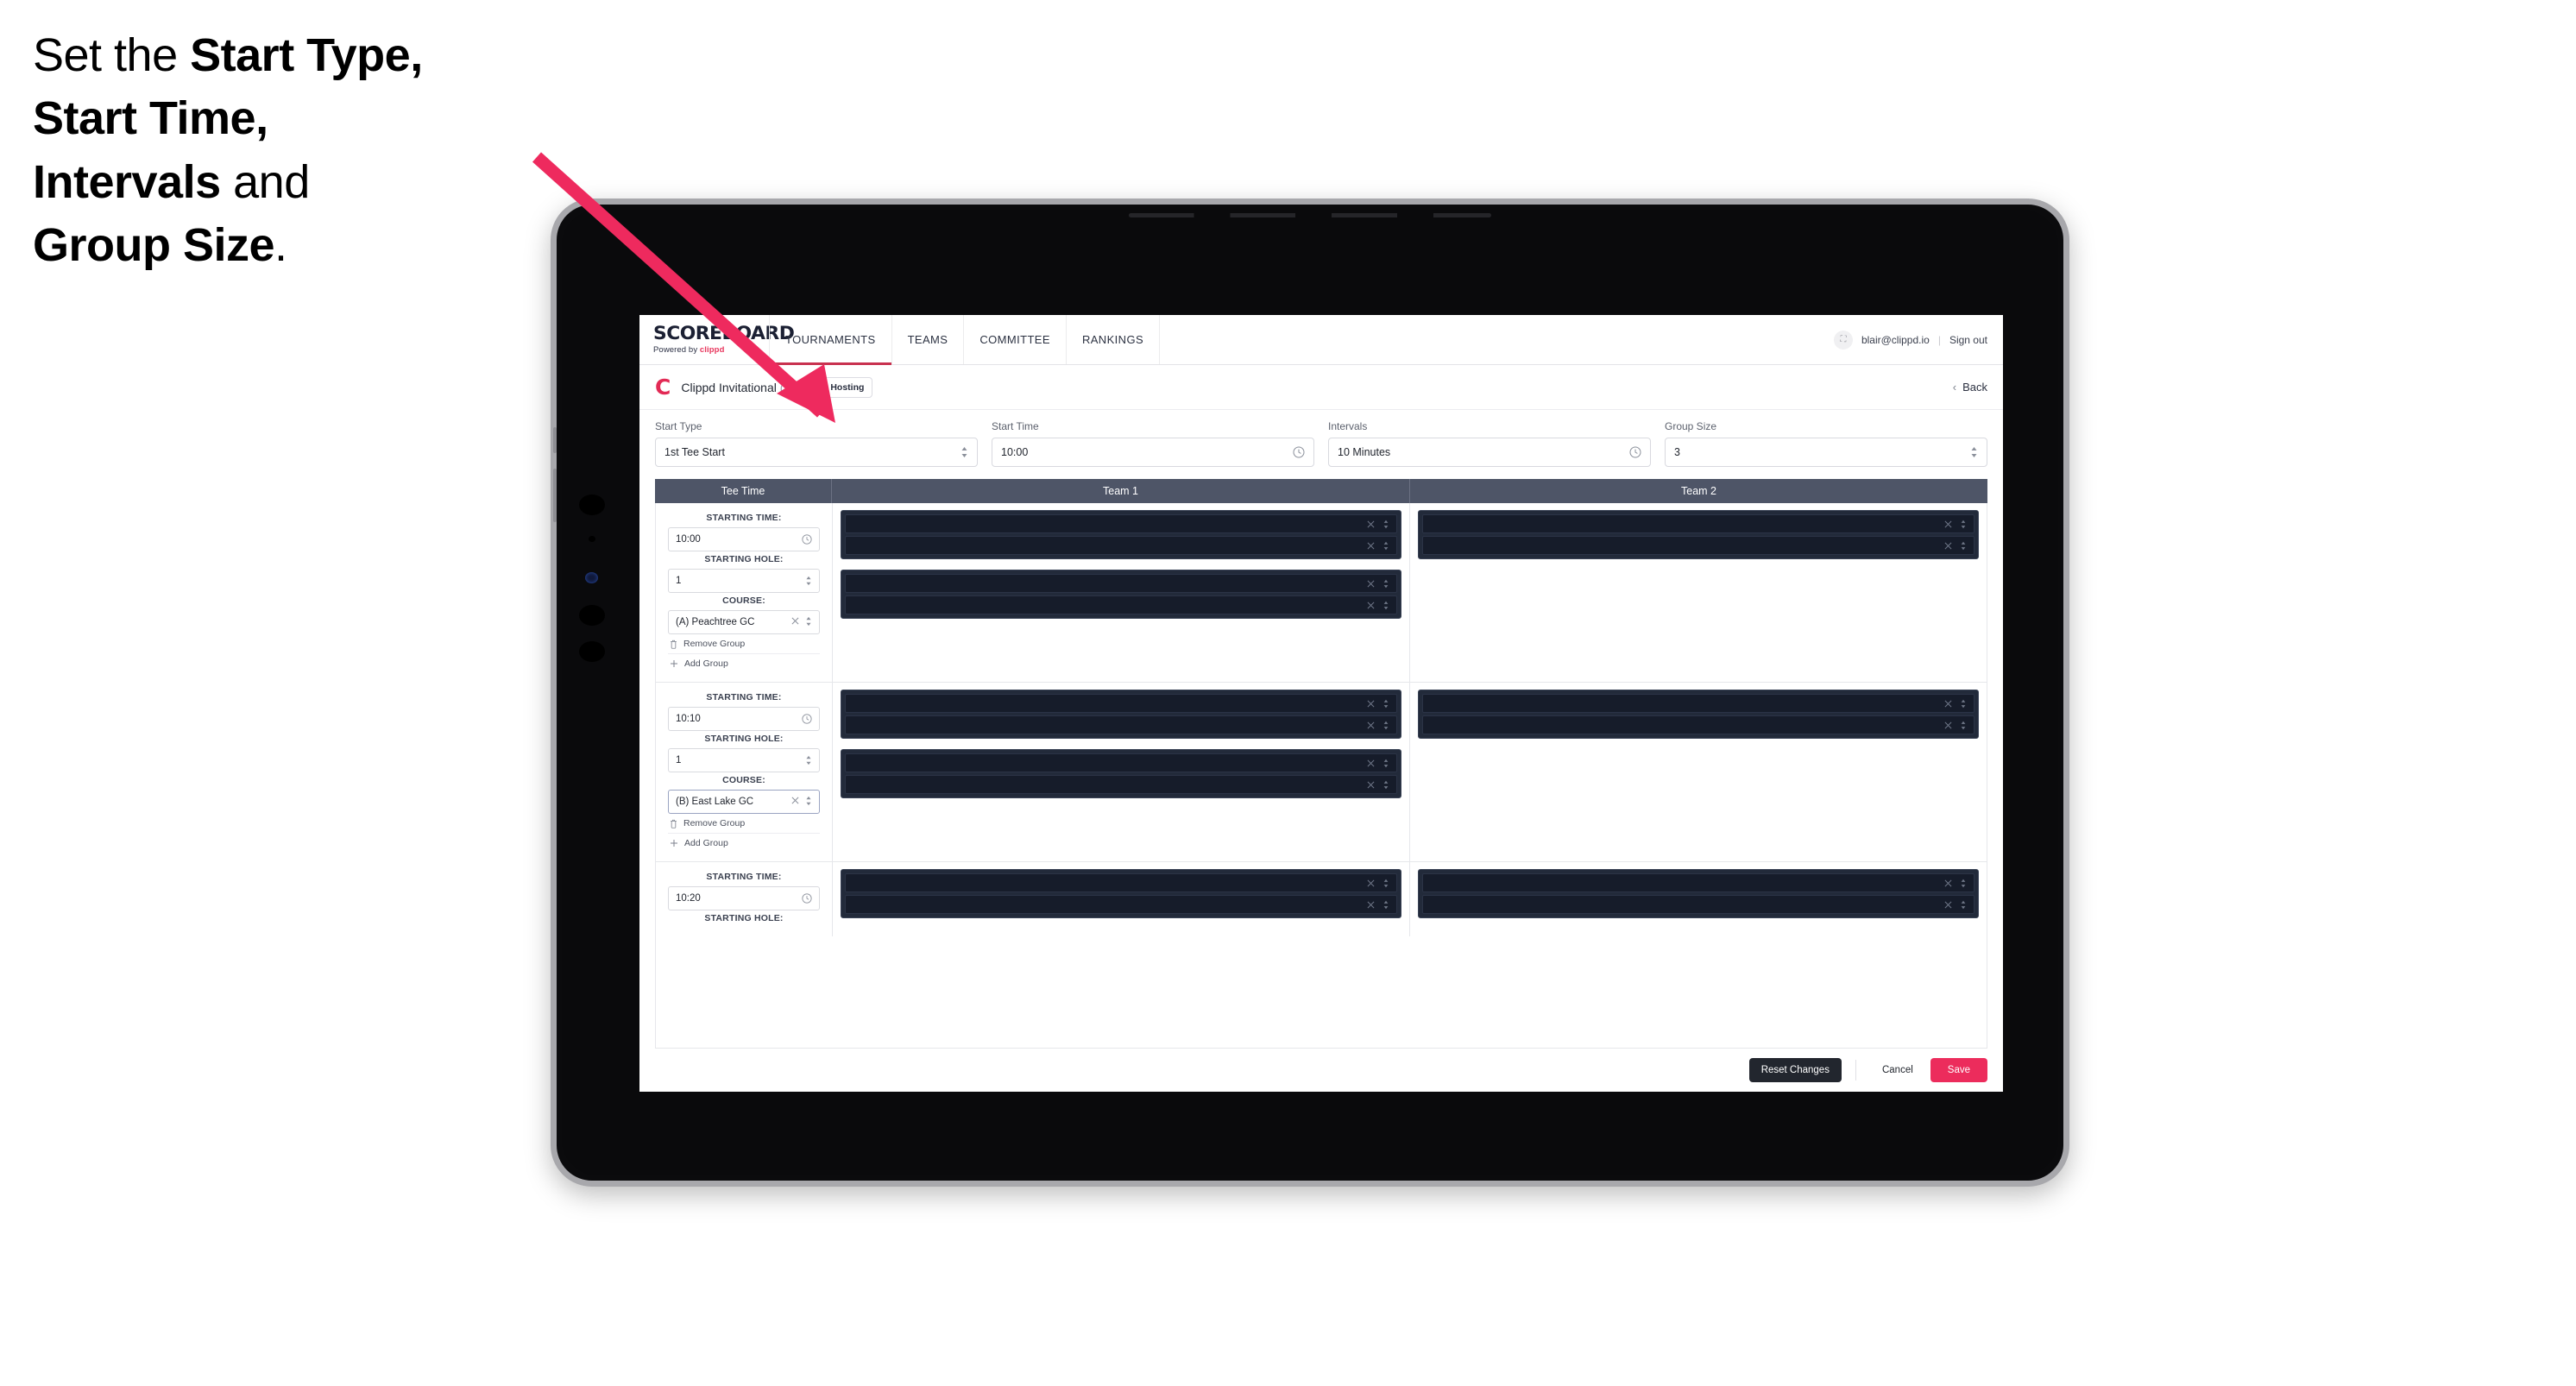  I want to click on volume-down-button, so click(555, 496).